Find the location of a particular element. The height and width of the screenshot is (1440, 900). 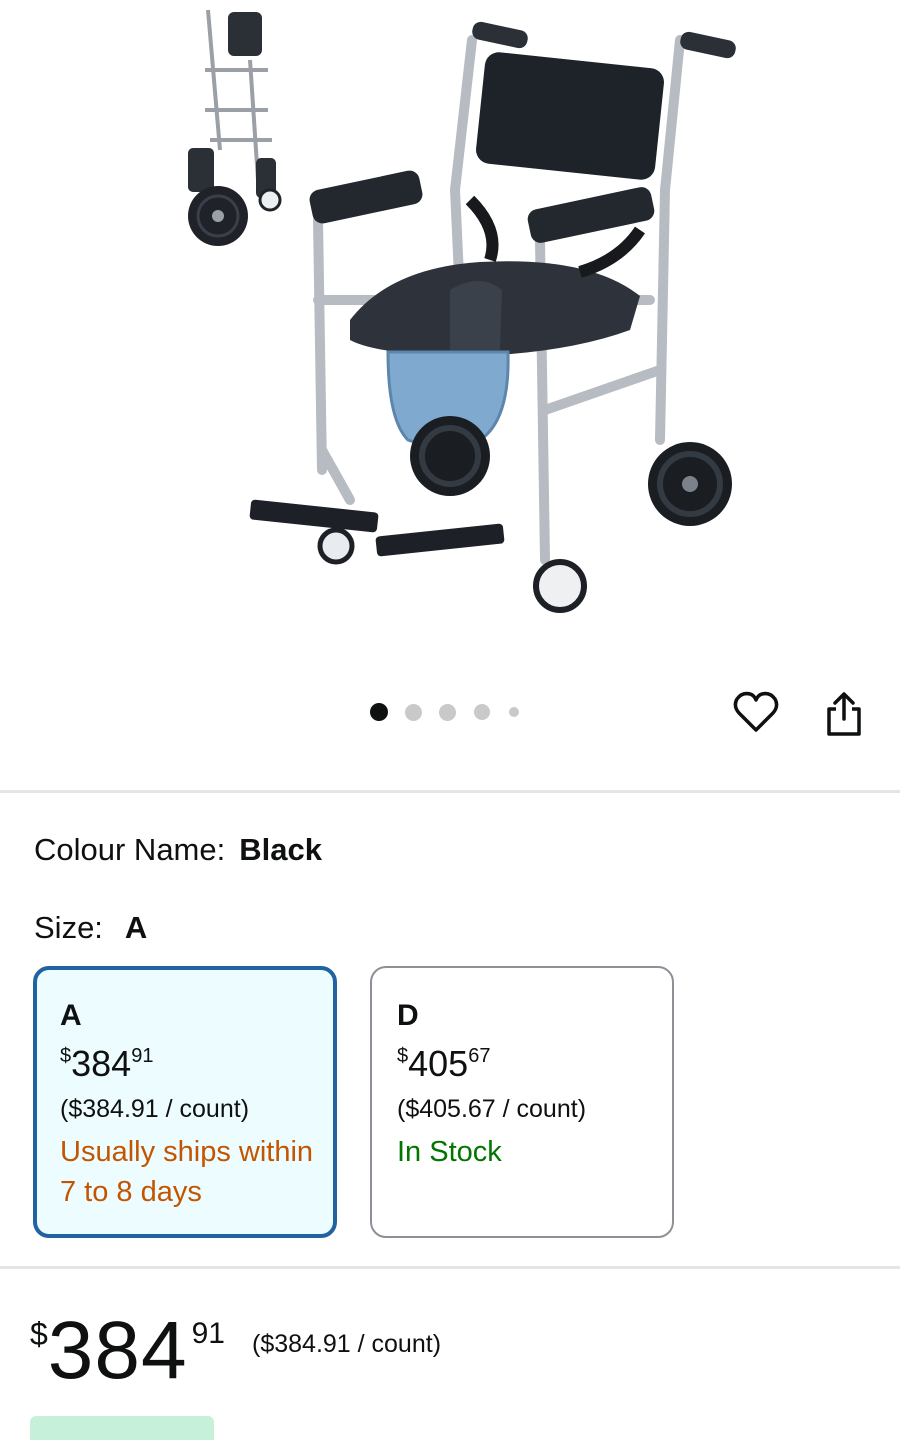

size-label: Size: is located at coordinates (68, 927).